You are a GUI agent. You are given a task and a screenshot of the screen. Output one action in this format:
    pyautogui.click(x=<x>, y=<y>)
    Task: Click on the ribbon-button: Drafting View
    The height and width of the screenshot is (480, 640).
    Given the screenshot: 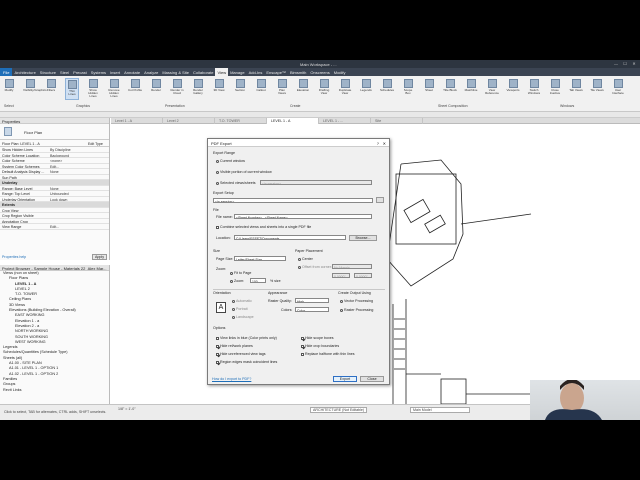 What is the action you would take?
    pyautogui.click(x=324, y=89)
    